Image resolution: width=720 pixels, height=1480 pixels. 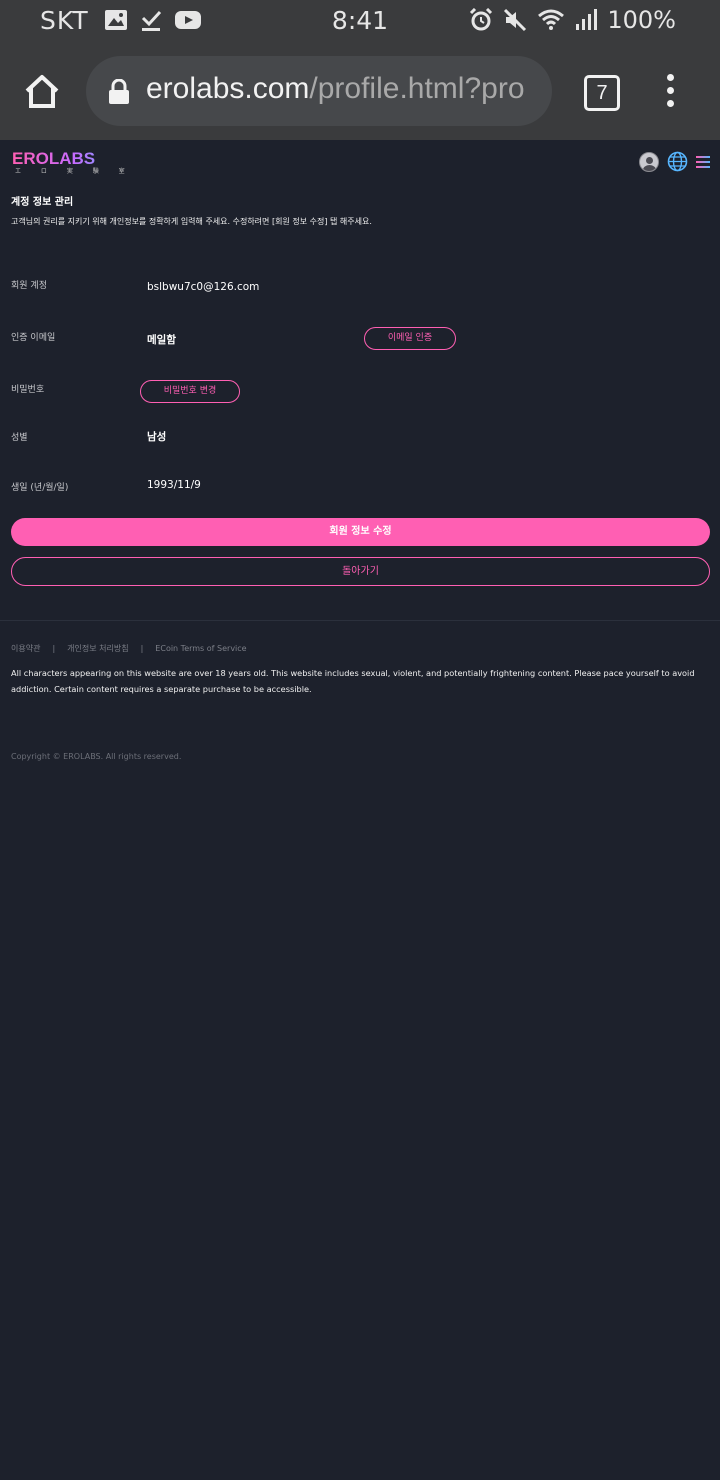 I want to click on ecoin-terms-link: ECoin Terms of Service, so click(x=200, y=648).